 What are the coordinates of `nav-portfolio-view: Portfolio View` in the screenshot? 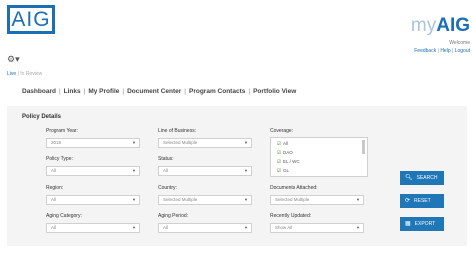 It's located at (274, 91).